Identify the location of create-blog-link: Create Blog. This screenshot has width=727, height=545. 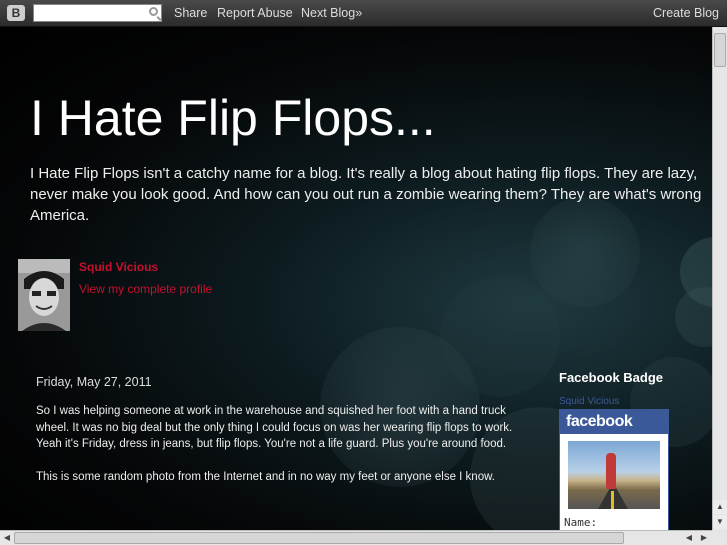
(686, 13).